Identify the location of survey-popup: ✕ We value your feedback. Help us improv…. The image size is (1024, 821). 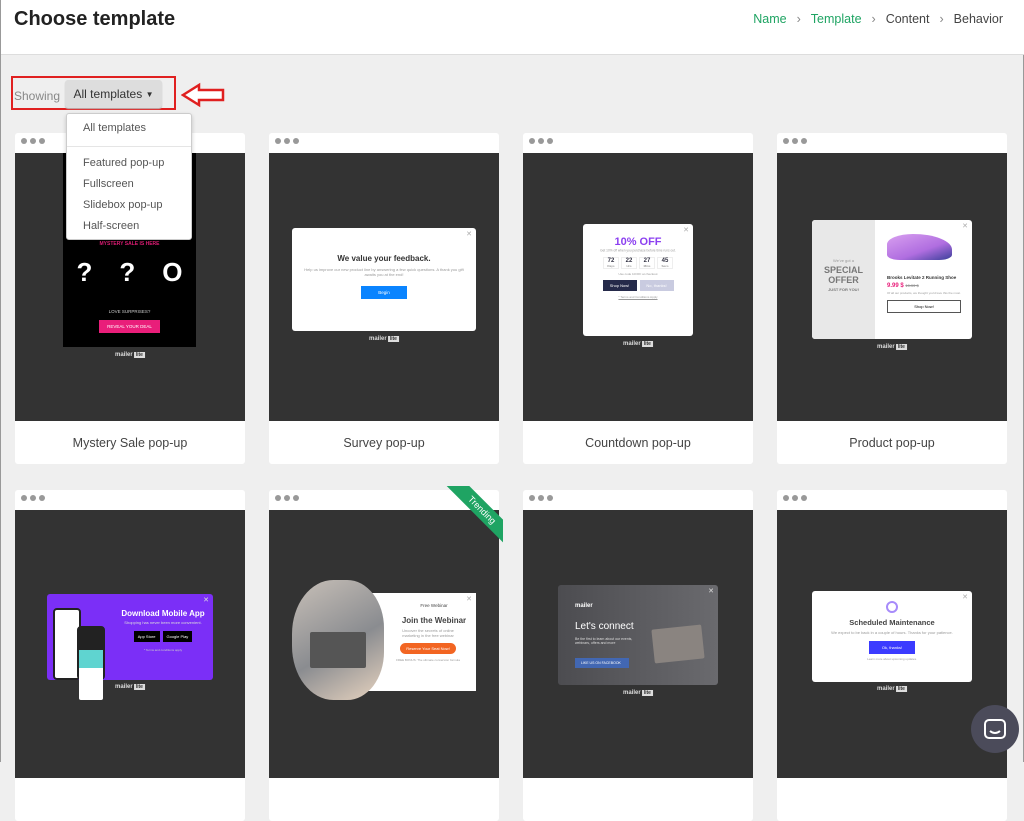
(384, 279).